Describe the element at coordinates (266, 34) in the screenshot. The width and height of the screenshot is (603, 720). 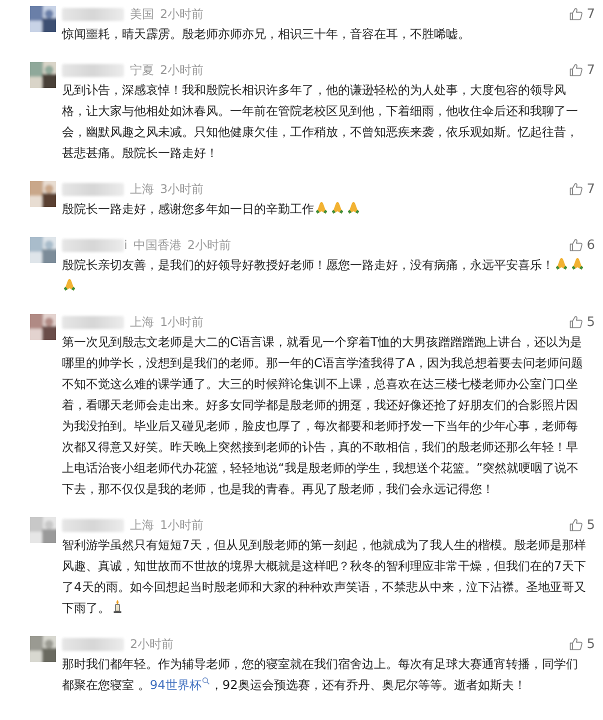
I see `comment-text: 惊闻噩耗，晴天霹雳。殷老师亦师亦兄，相识三十年，音容在耳，不胜唏嘘。` at that location.